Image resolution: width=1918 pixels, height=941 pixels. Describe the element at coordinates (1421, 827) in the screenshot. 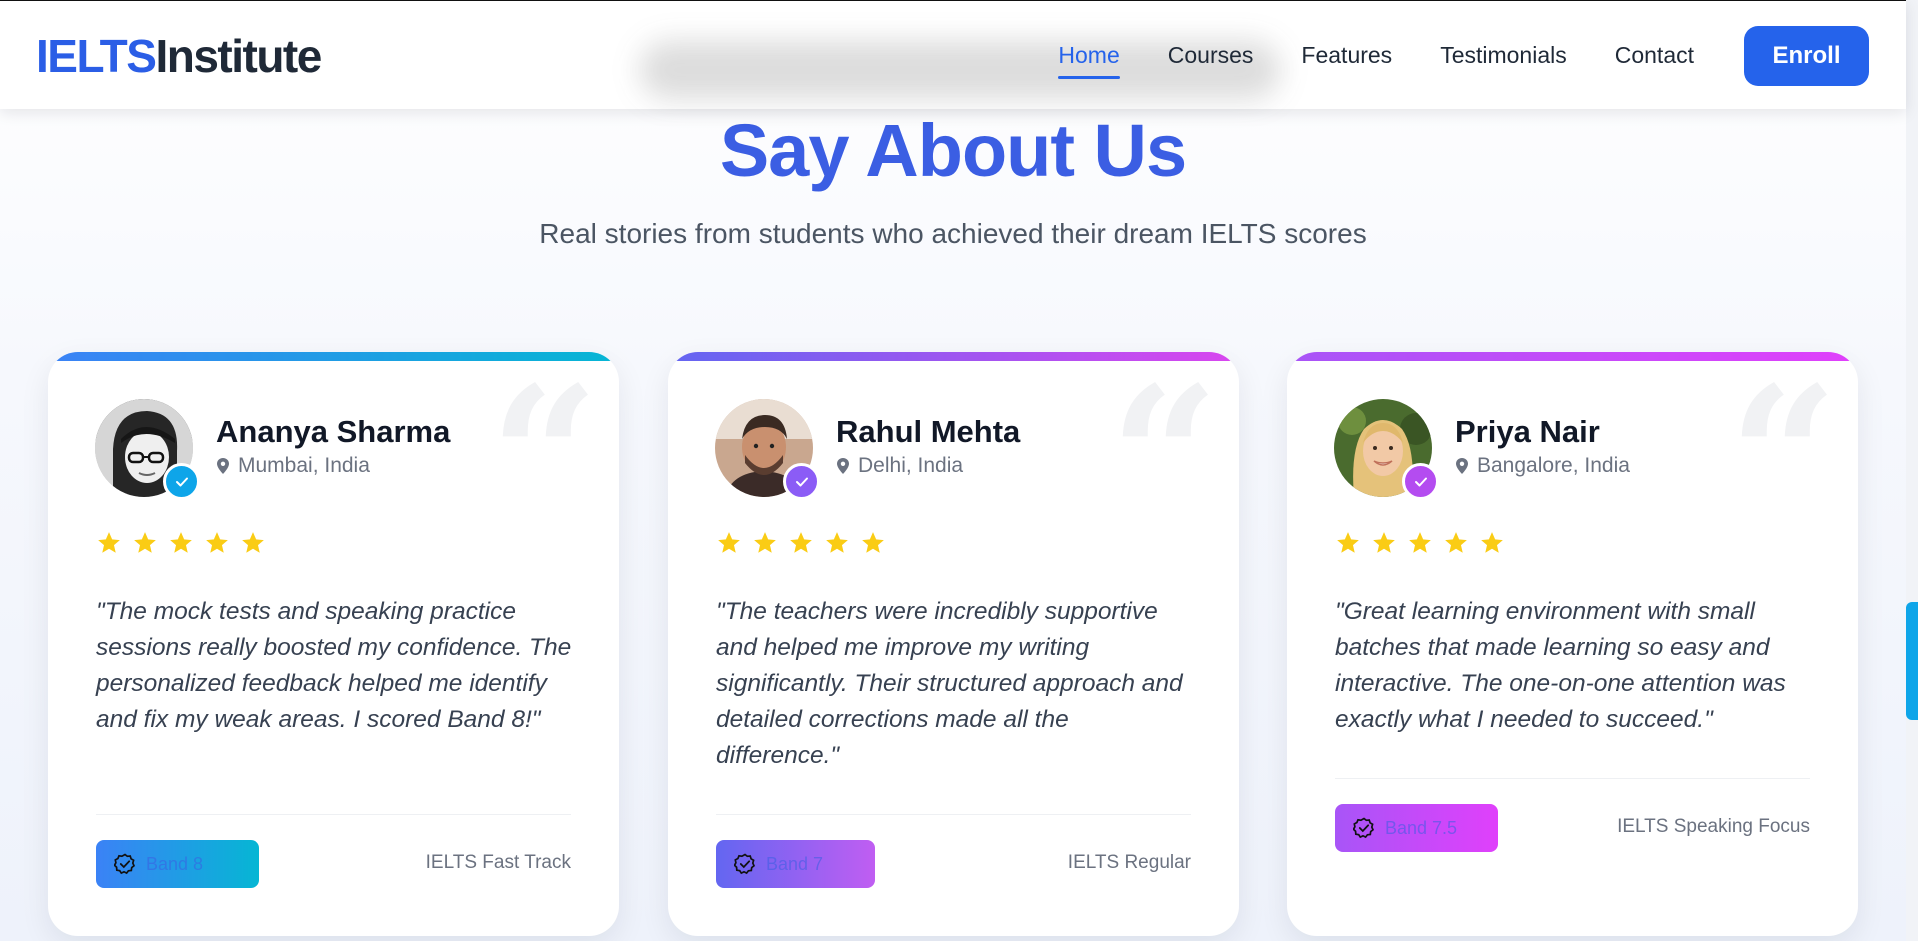

I see `score-badge-label: Band 7.5` at that location.